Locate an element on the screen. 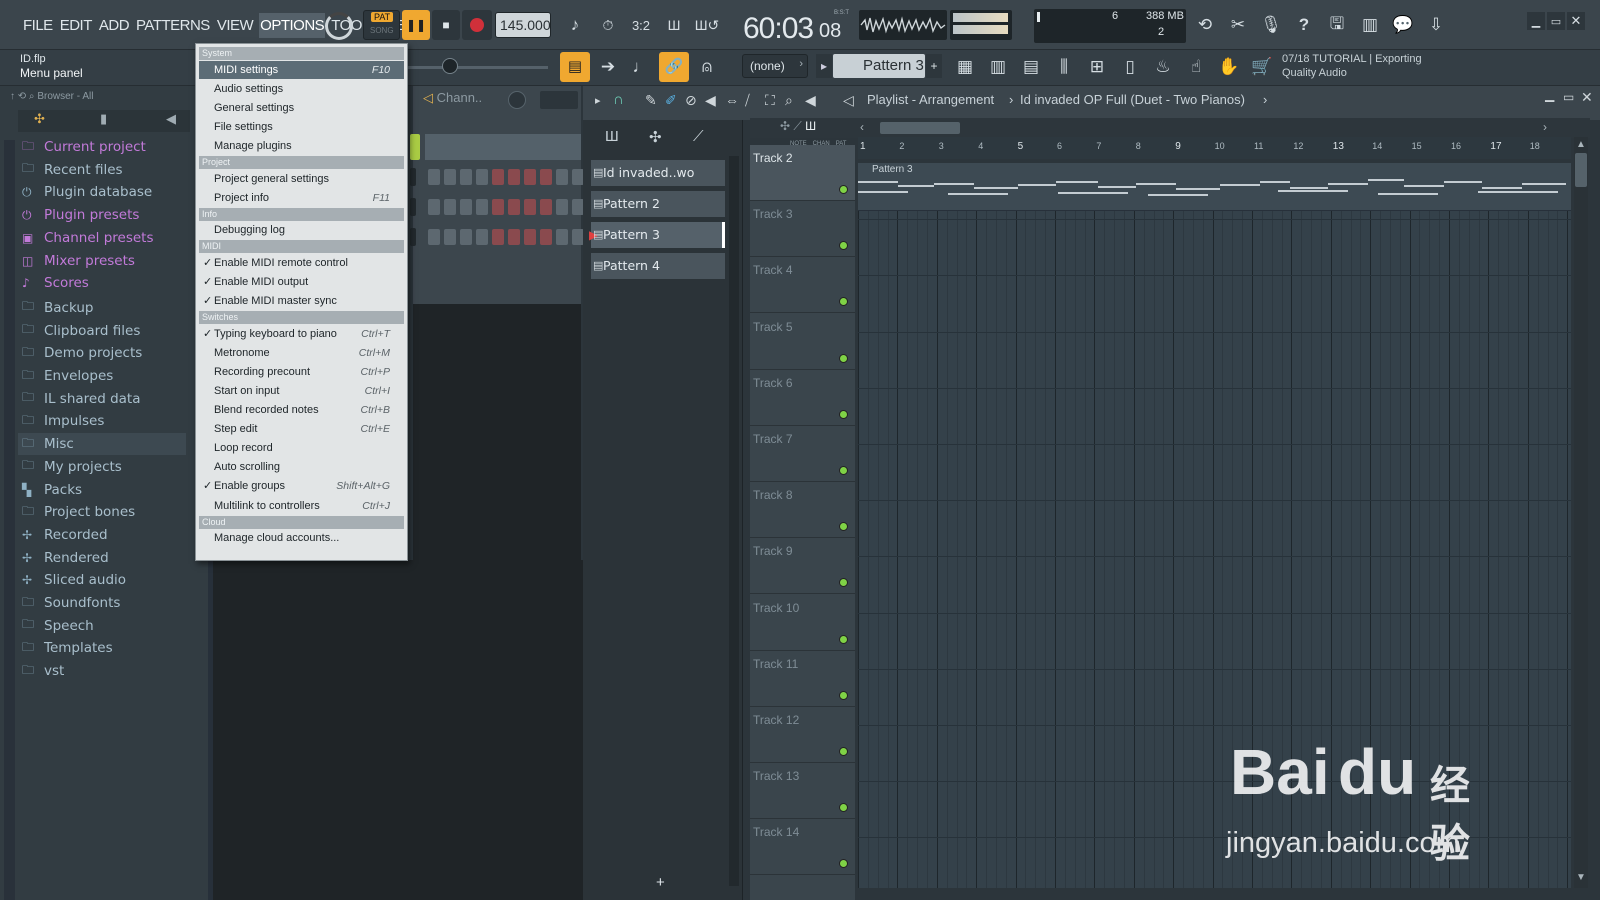  audio-tab-icon: ✣ is located at coordinates (655, 137).